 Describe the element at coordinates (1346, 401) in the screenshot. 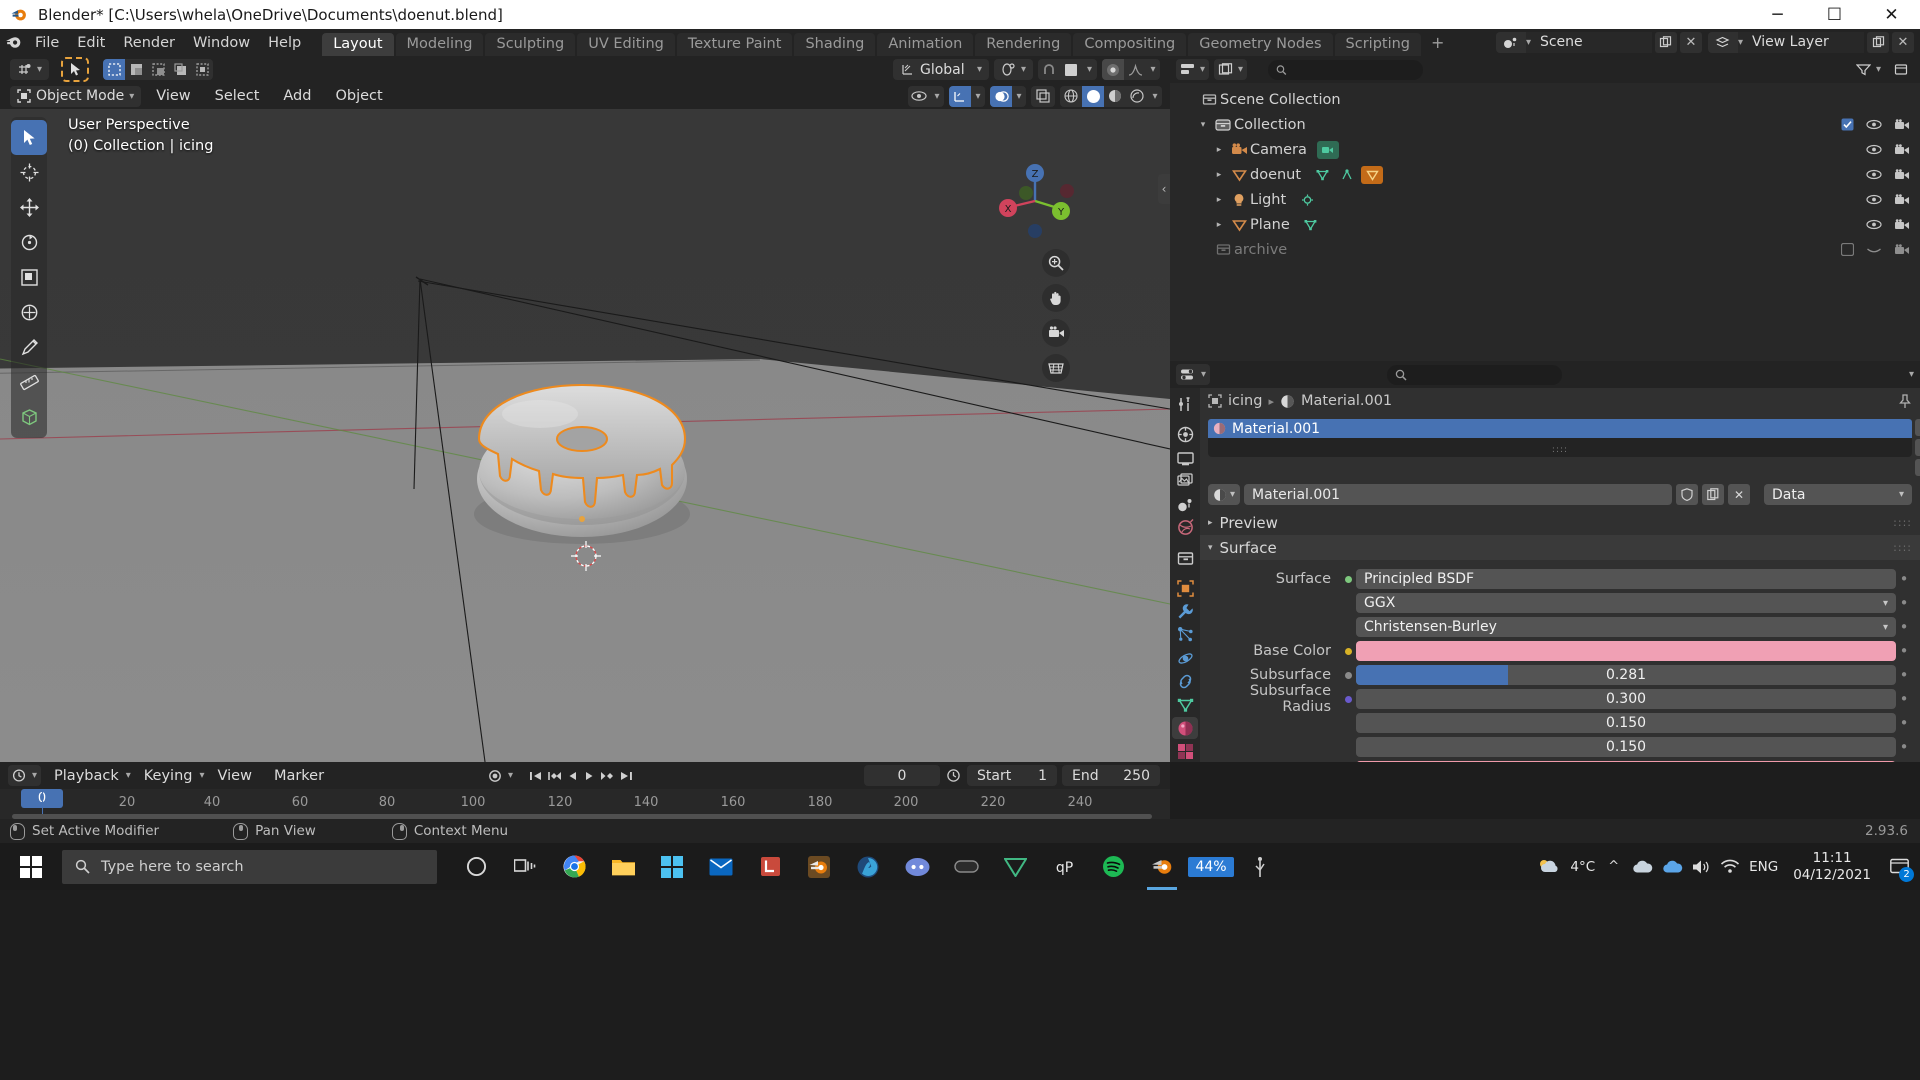

I see `breadcrumb-material: Material.001` at that location.